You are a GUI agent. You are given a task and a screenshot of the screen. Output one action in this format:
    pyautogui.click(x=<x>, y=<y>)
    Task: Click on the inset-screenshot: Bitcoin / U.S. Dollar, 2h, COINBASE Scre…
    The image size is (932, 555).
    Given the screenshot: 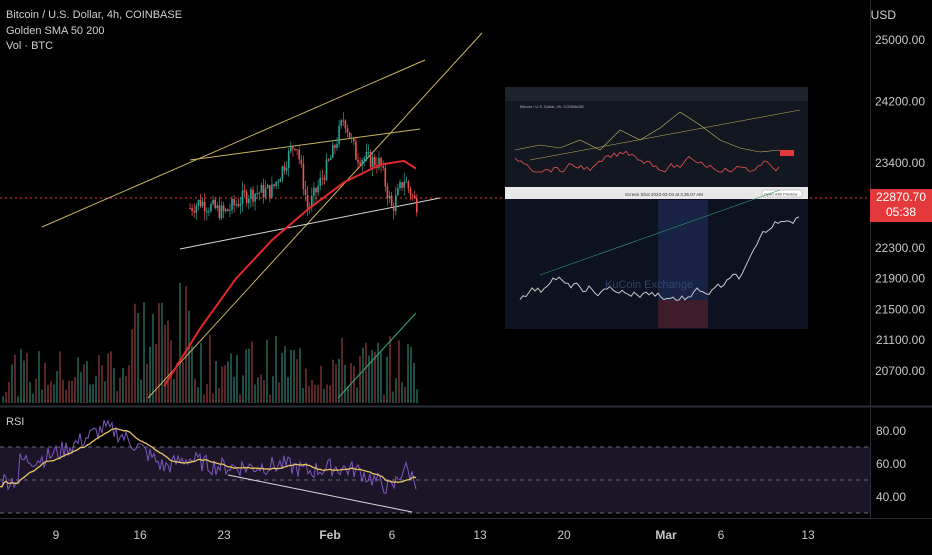 What is the action you would take?
    pyautogui.click(x=656, y=208)
    